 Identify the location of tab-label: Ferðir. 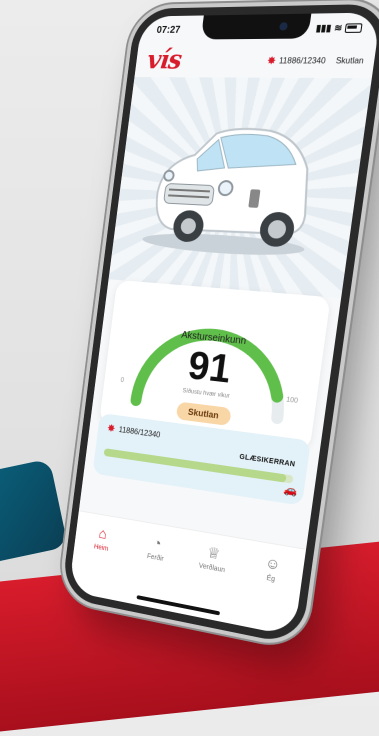
(155, 558).